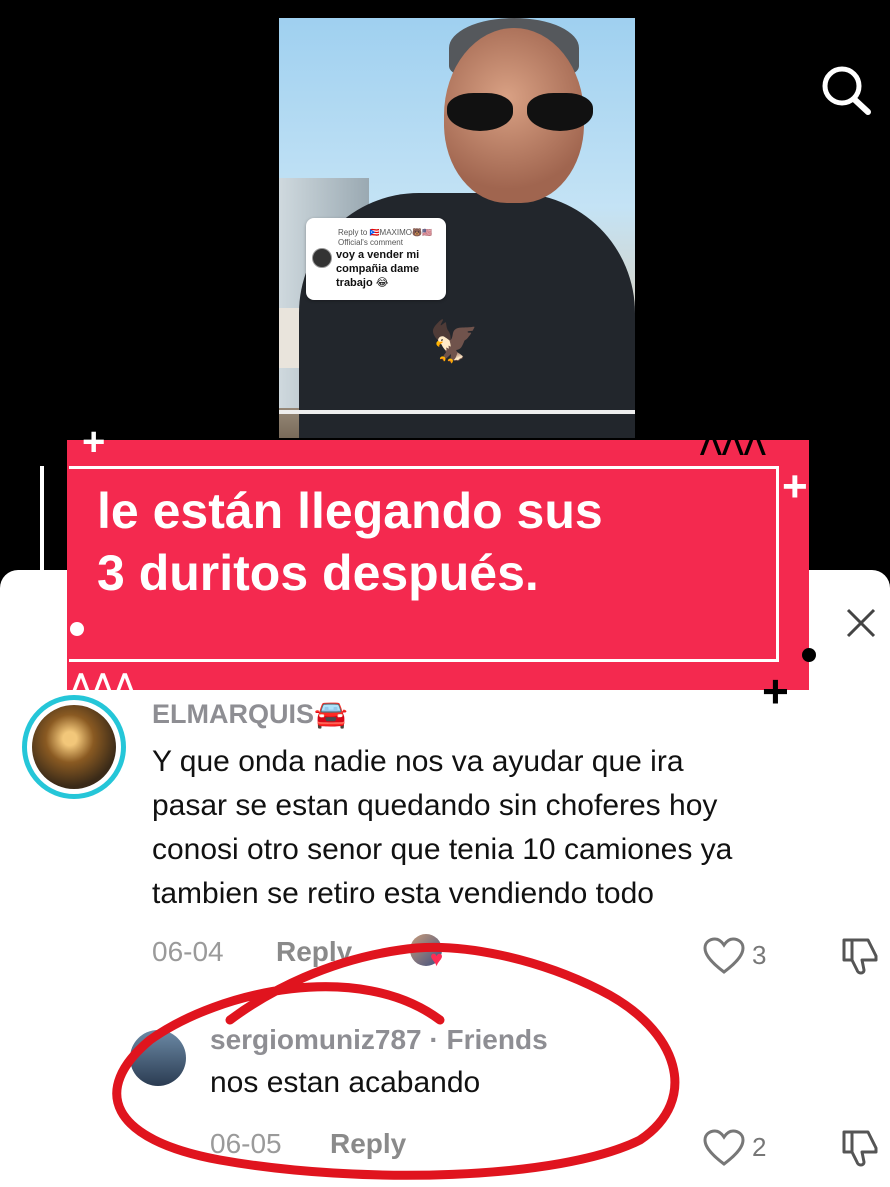  Describe the element at coordinates (378, 269) in the screenshot. I see `reply-sticker-text: voy a vender mi compañia dame trabajo 😂` at that location.